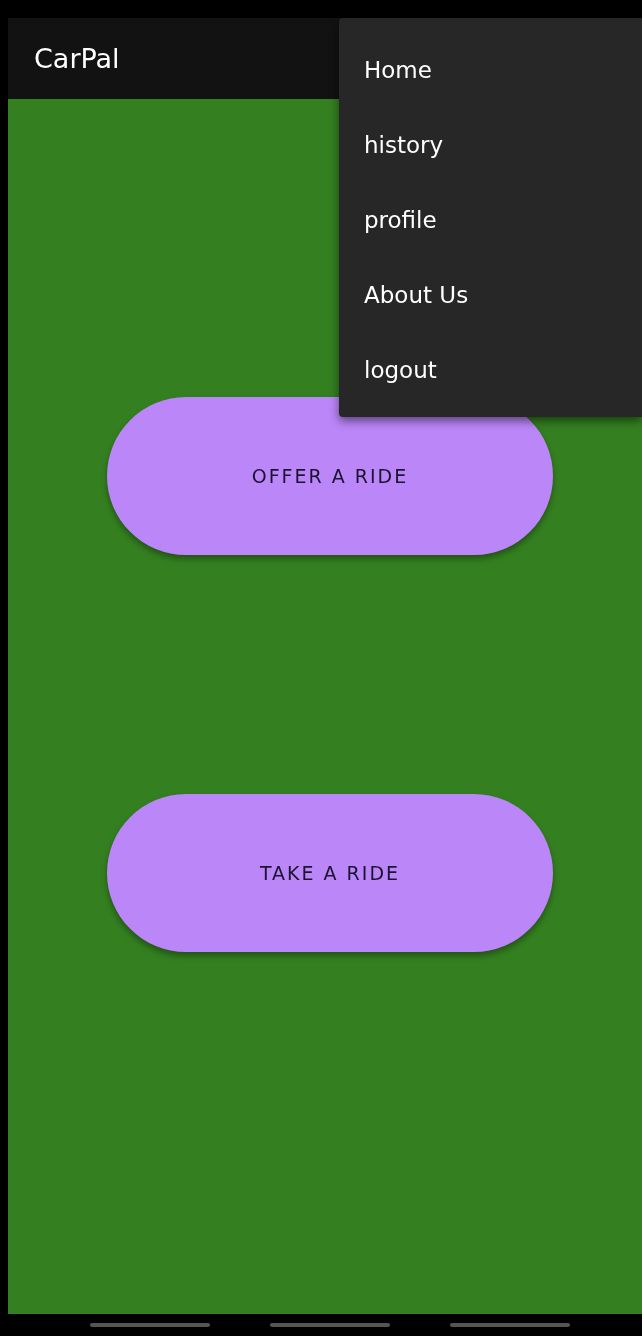  What do you see at coordinates (490, 144) in the screenshot?
I see `menu-item: history` at bounding box center [490, 144].